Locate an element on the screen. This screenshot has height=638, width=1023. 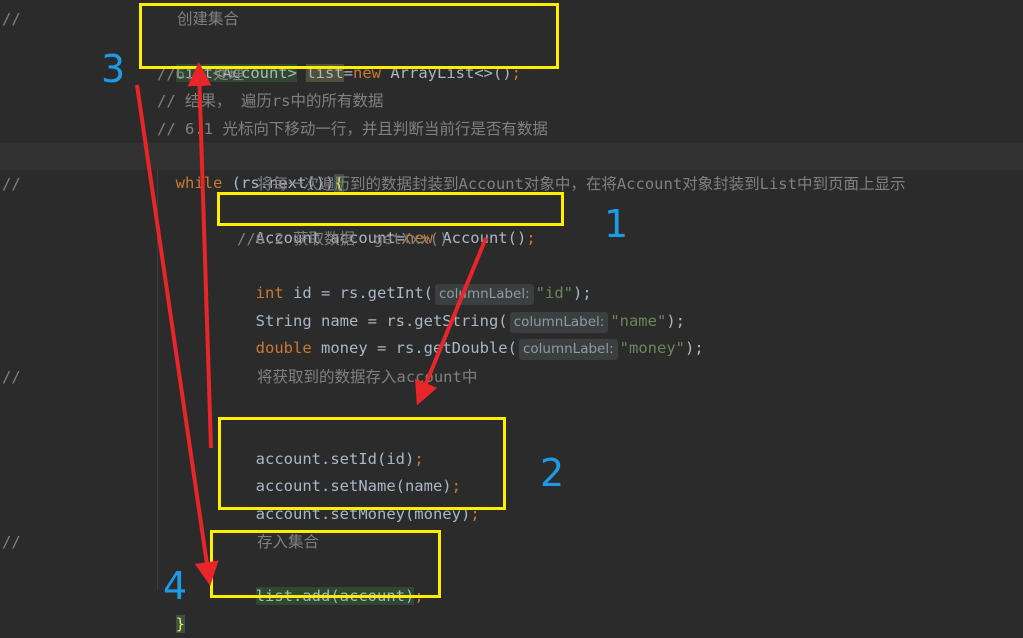
step-number-4: 4 is located at coordinates (175, 586).